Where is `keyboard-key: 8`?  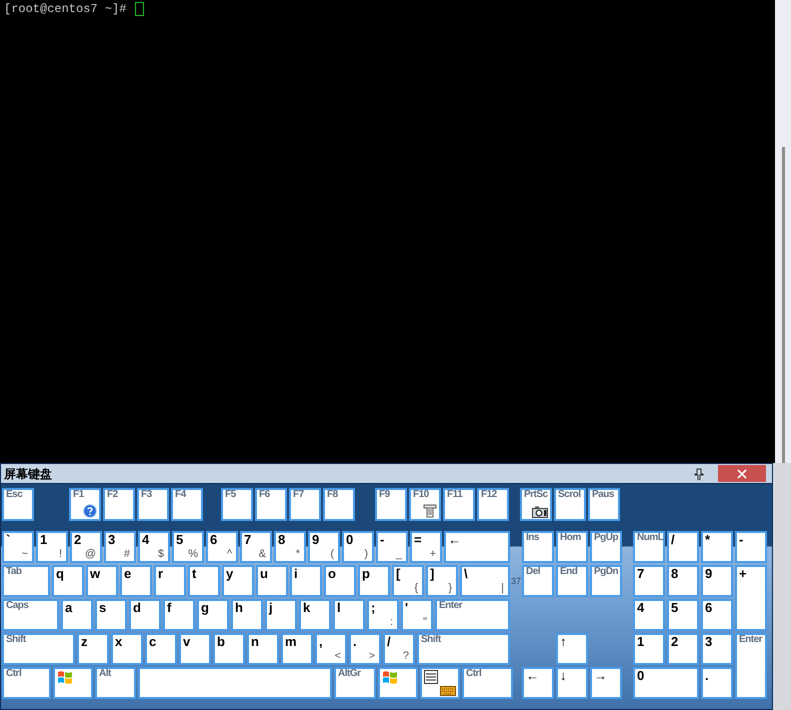 keyboard-key: 8 is located at coordinates (683, 581).